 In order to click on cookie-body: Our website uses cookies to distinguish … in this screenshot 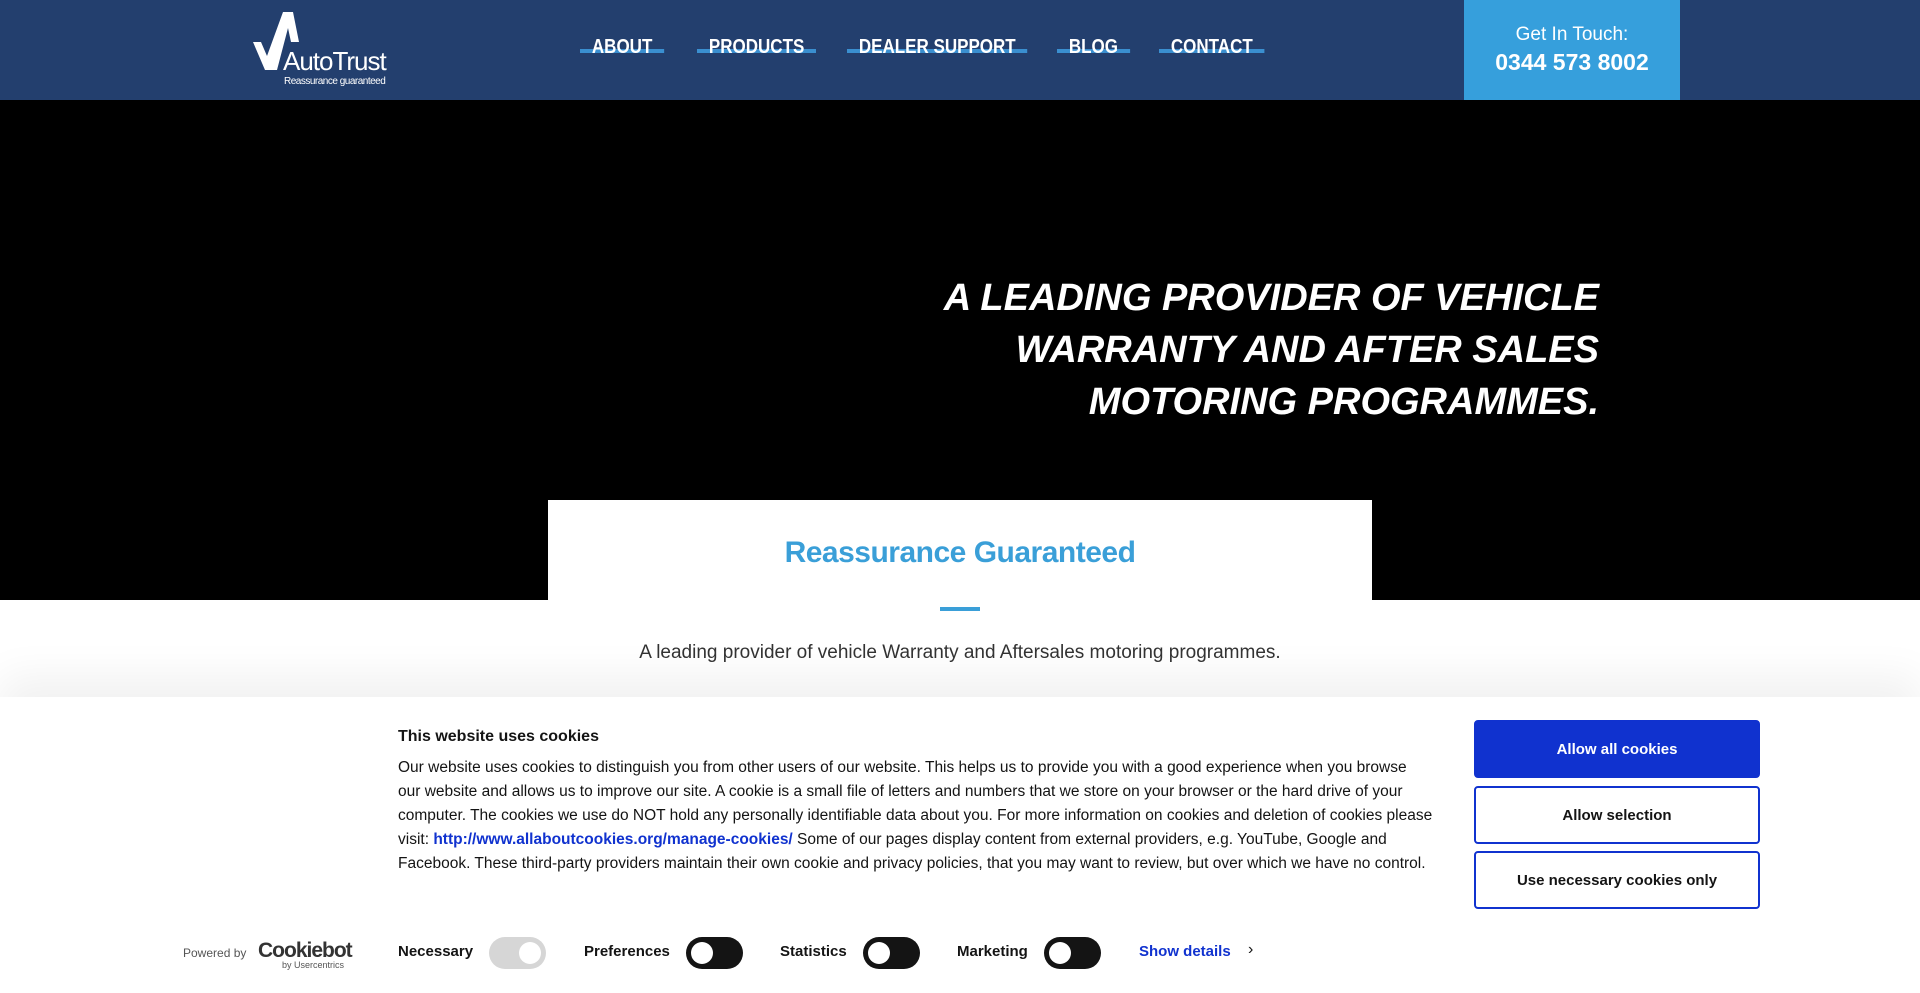, I will do `click(915, 815)`.